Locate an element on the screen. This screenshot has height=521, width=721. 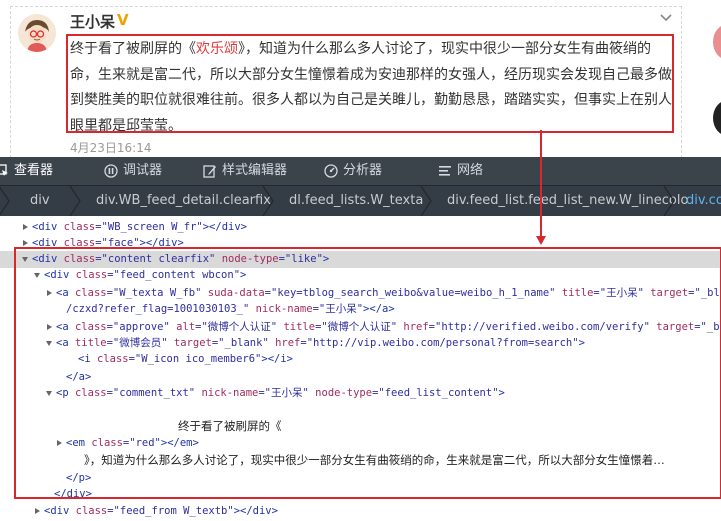
dom-attr-value: red is located at coordinates (145, 443).